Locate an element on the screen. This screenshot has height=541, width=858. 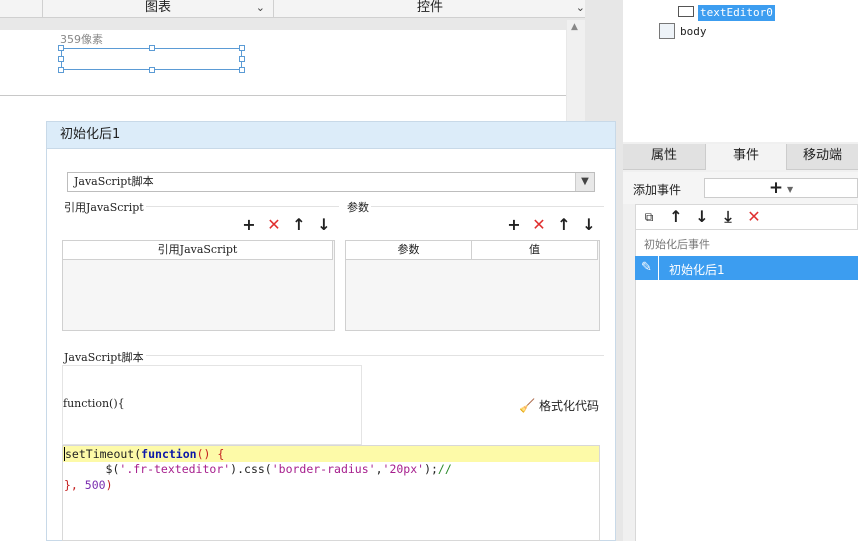
tab-widget: 控件 ⌄ is located at coordinates (430, 9).